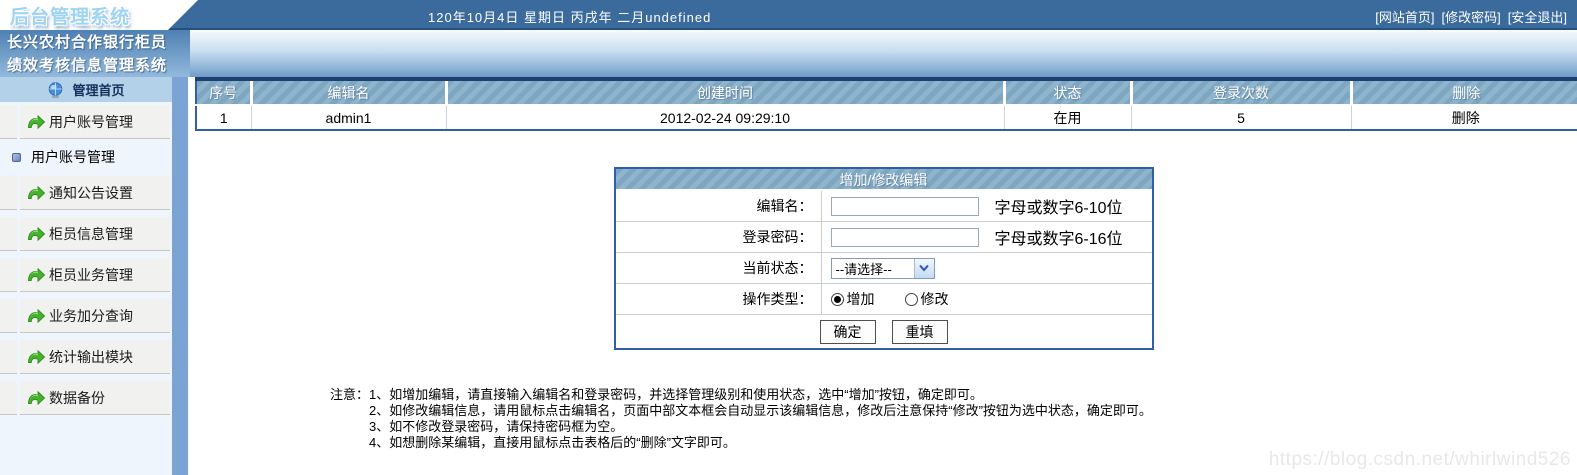  I want to click on radio-option-add: 增加, so click(852, 299).